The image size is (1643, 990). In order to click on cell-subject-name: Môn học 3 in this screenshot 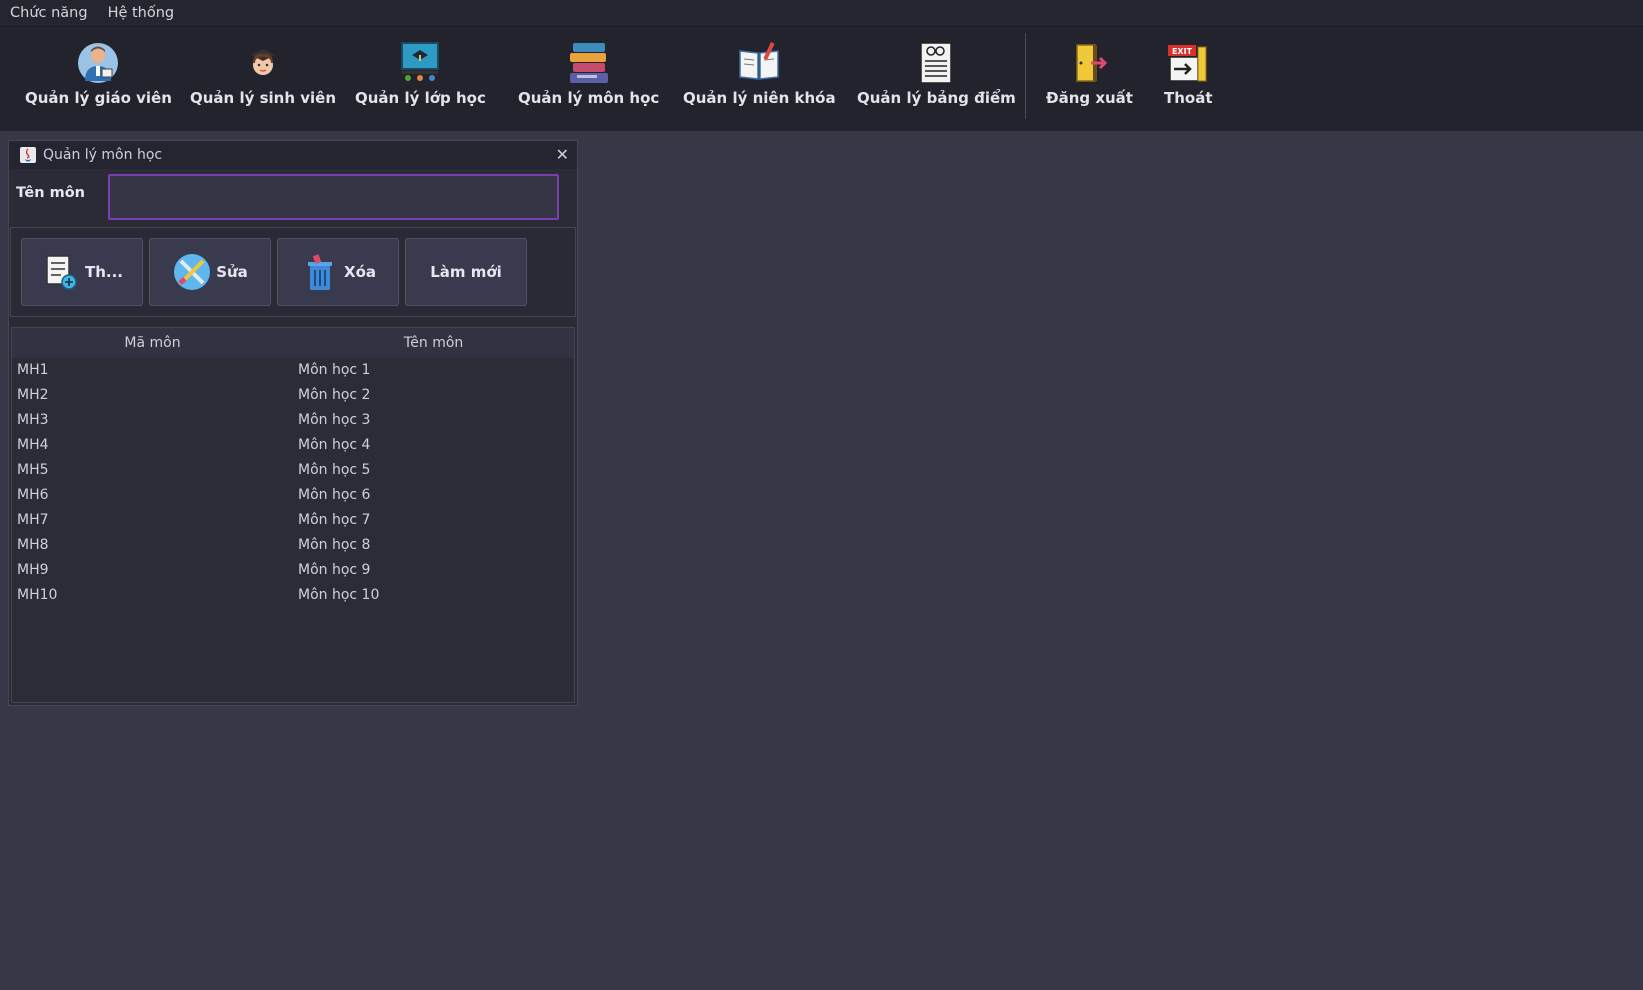, I will do `click(334, 420)`.